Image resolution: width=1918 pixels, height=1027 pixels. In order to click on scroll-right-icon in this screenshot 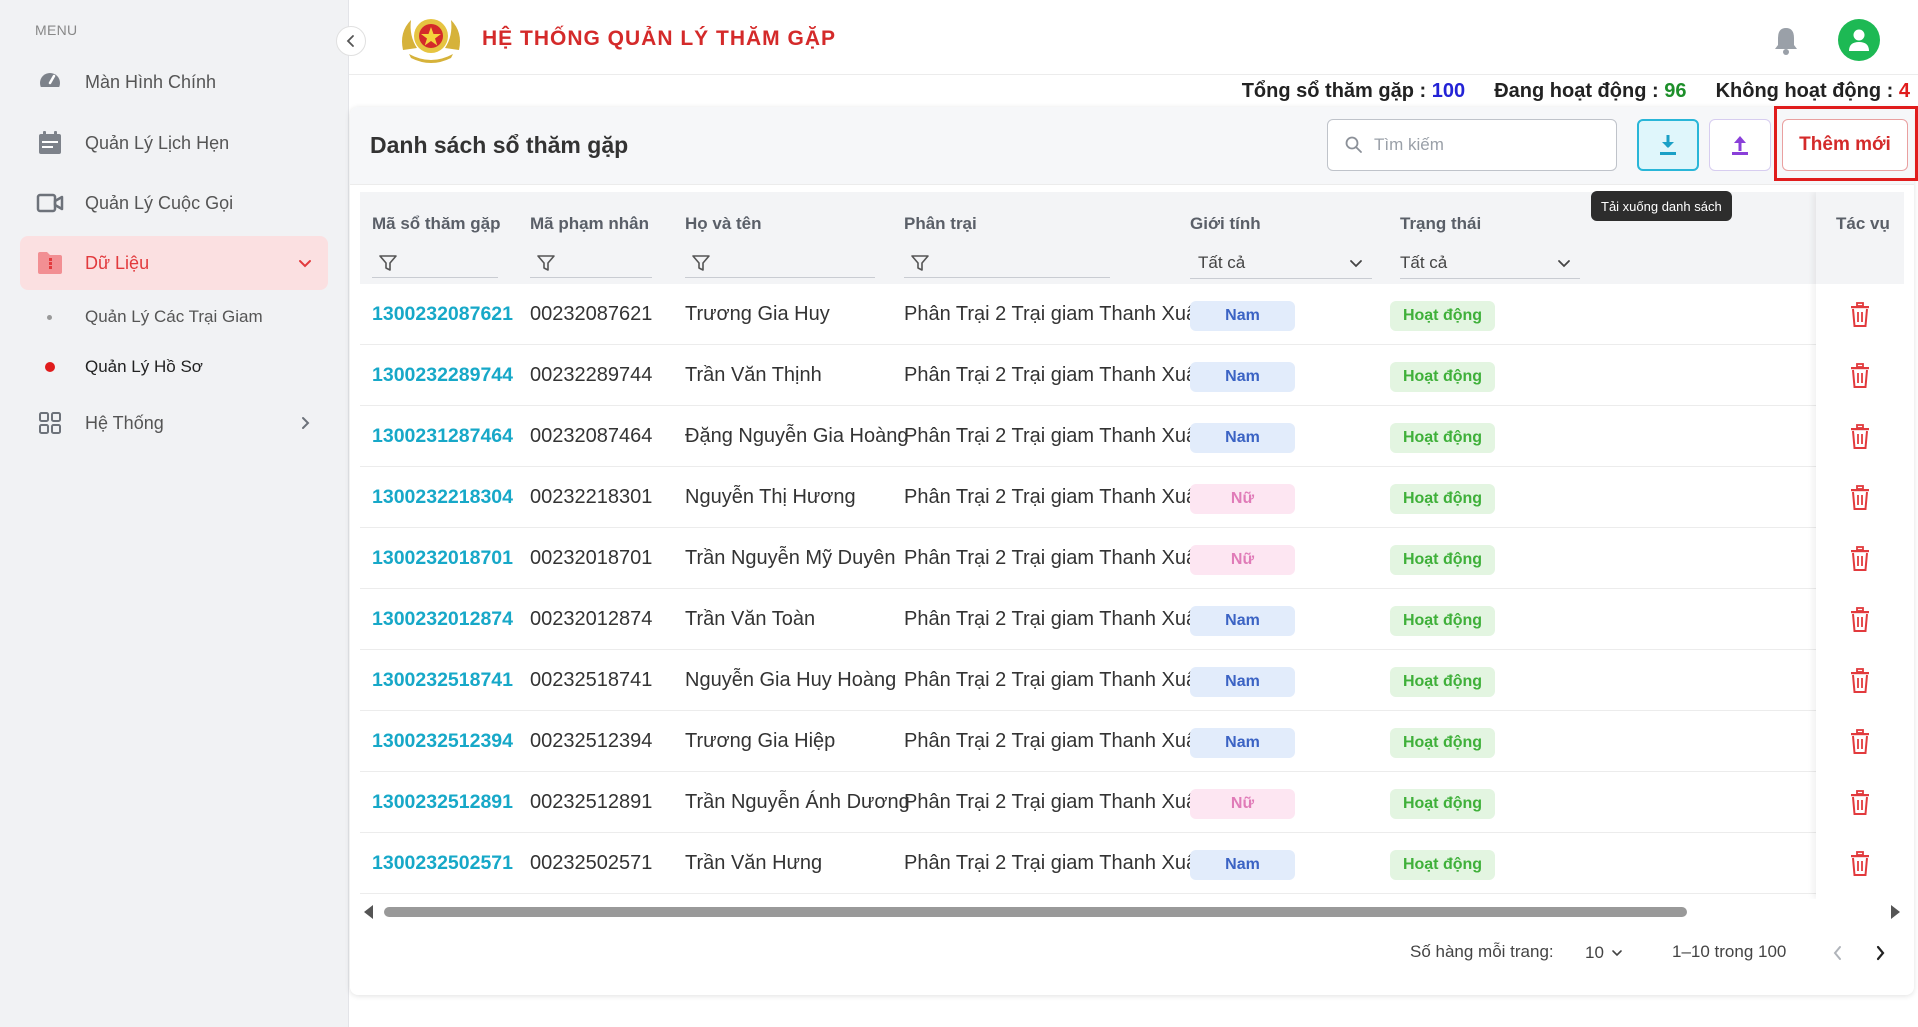, I will do `click(1895, 912)`.